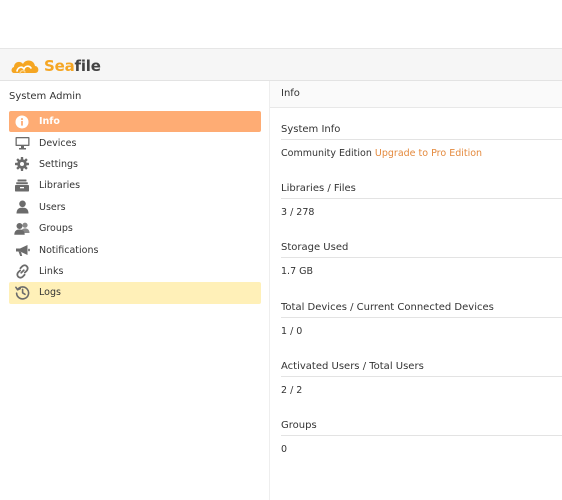 The width and height of the screenshot is (562, 500). What do you see at coordinates (59, 66) in the screenshot?
I see `logo-text-sea: Sea` at bounding box center [59, 66].